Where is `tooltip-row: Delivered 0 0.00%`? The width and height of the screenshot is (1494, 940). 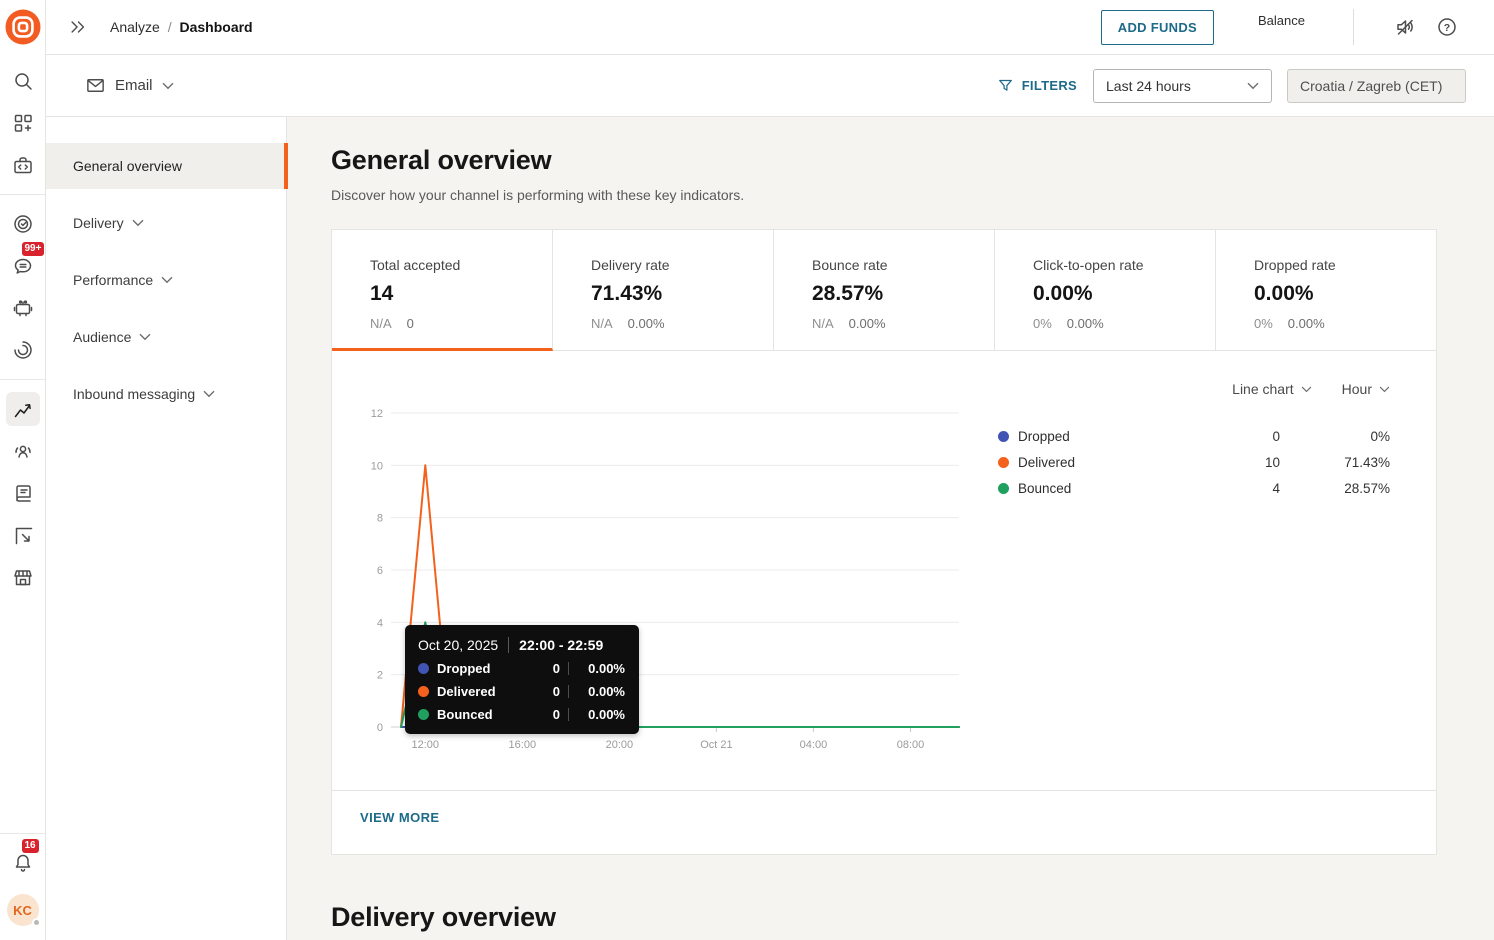
tooltip-row: Delivered 0 0.00% is located at coordinates (521, 691).